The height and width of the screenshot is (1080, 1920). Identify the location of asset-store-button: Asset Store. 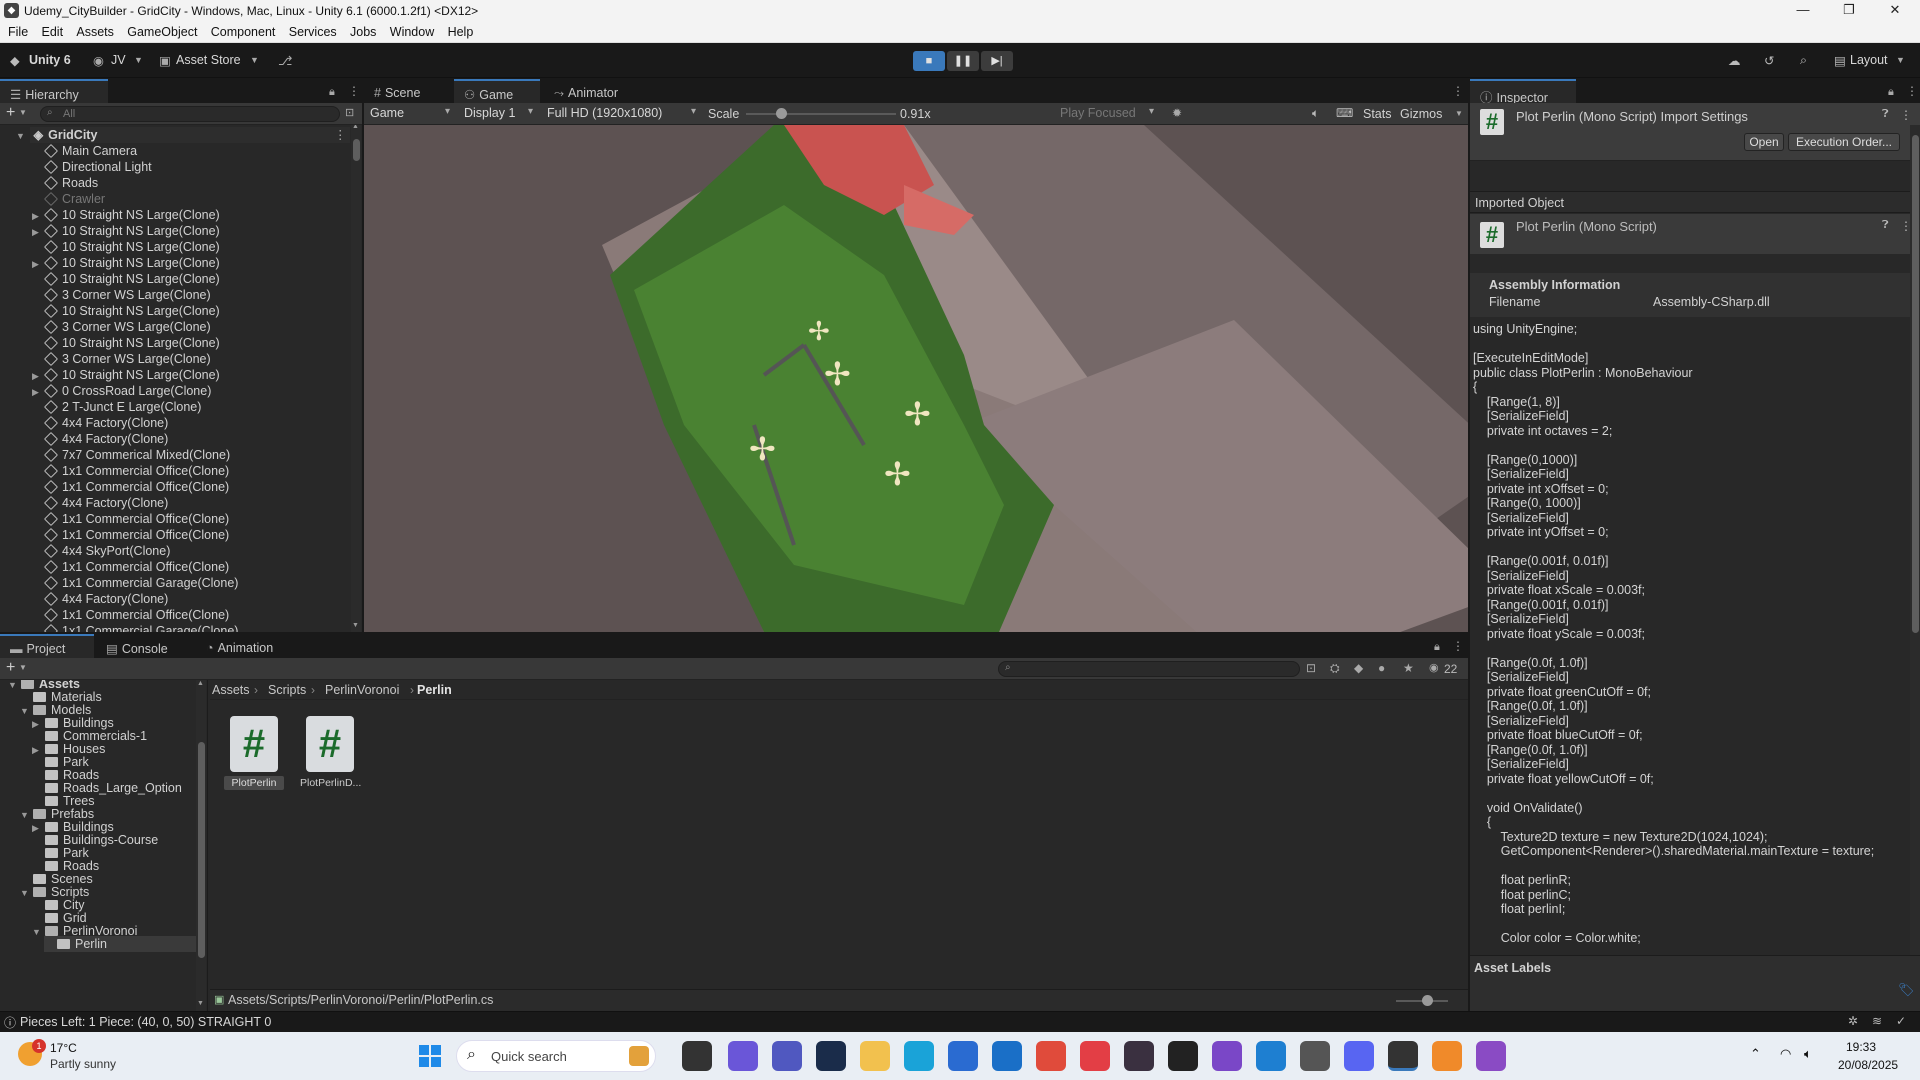
(208, 60).